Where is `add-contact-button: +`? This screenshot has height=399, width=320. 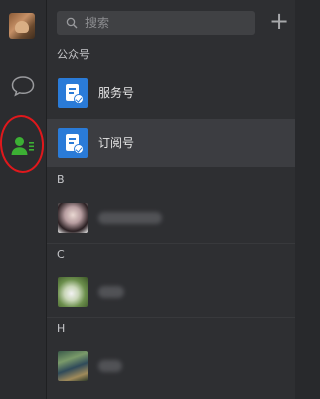 add-contact-button: + is located at coordinates (279, 21).